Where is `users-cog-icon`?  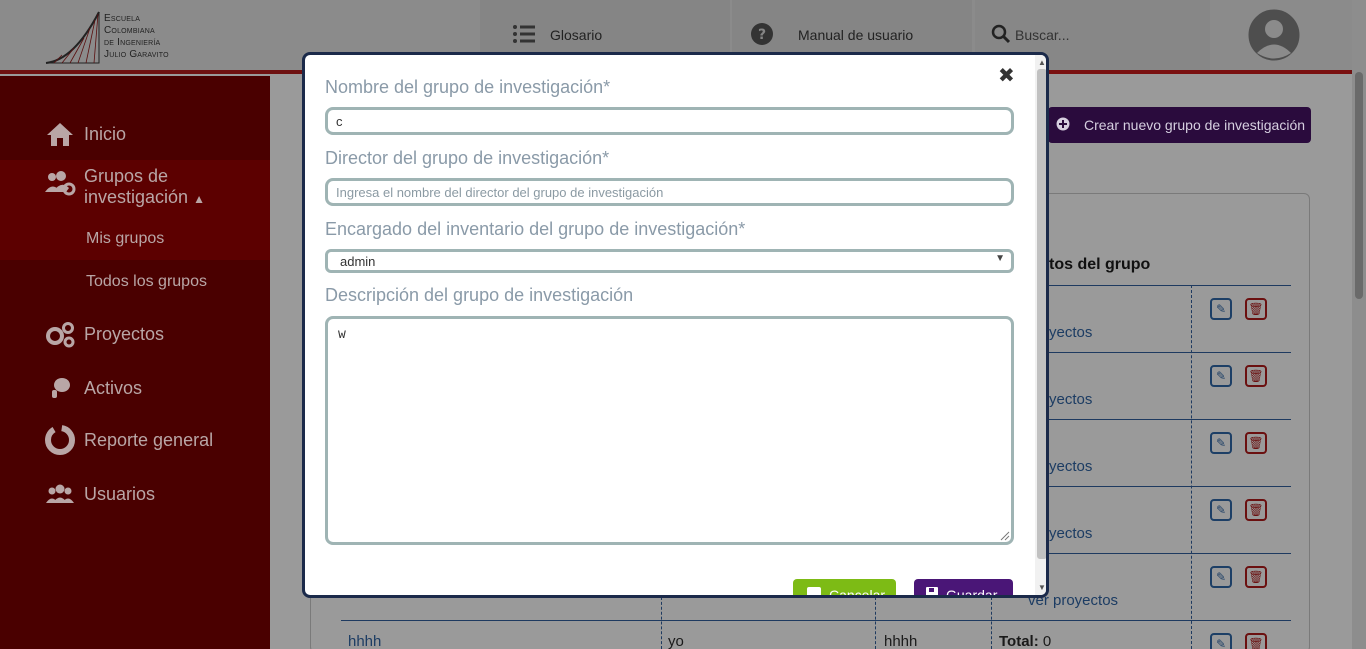 users-cog-icon is located at coordinates (60, 183).